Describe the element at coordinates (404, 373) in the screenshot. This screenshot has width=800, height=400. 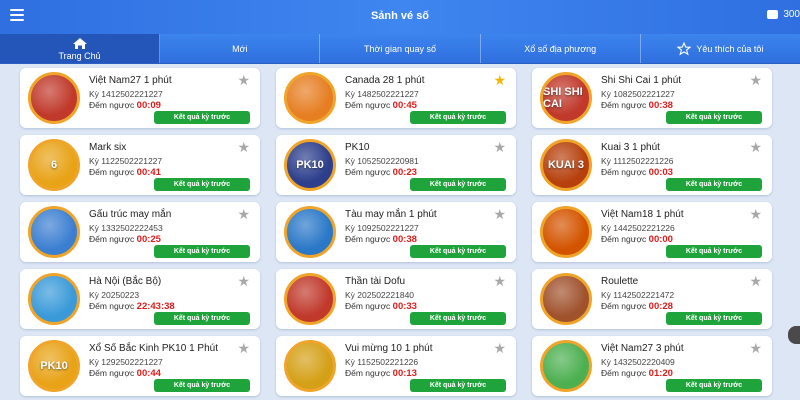
I see `countdown-value: 00:13` at that location.